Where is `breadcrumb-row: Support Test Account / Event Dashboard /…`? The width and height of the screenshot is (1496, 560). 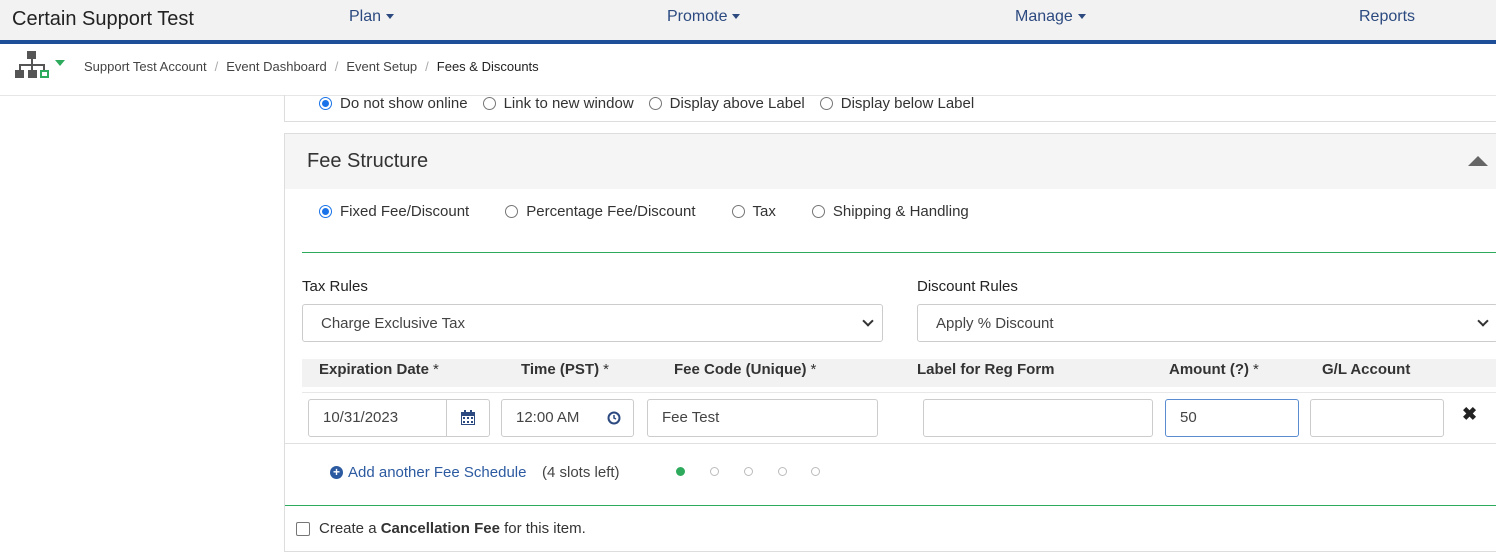 breadcrumb-row: Support Test Account / Event Dashboard /… is located at coordinates (748, 70).